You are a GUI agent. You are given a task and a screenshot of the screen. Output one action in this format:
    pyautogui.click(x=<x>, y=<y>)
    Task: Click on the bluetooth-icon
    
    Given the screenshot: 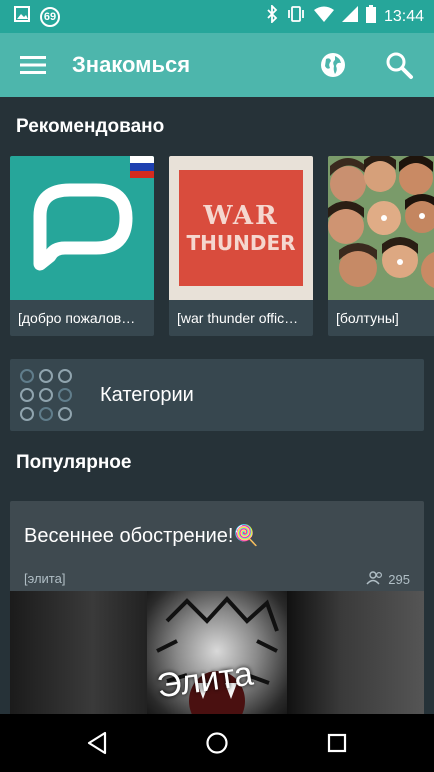 What is the action you would take?
    pyautogui.click(x=272, y=15)
    